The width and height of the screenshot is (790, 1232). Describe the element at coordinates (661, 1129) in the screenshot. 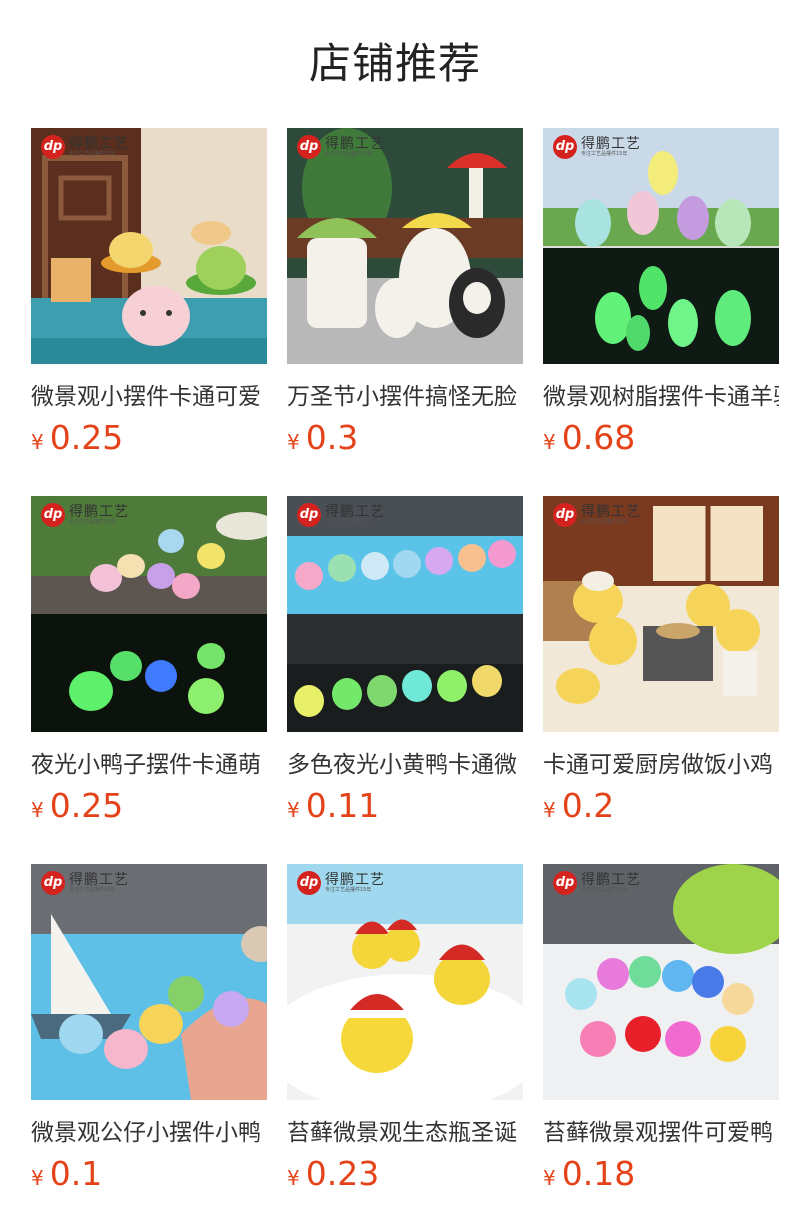

I see `product-name: 苔藓微景观摆件可爱鸭` at that location.